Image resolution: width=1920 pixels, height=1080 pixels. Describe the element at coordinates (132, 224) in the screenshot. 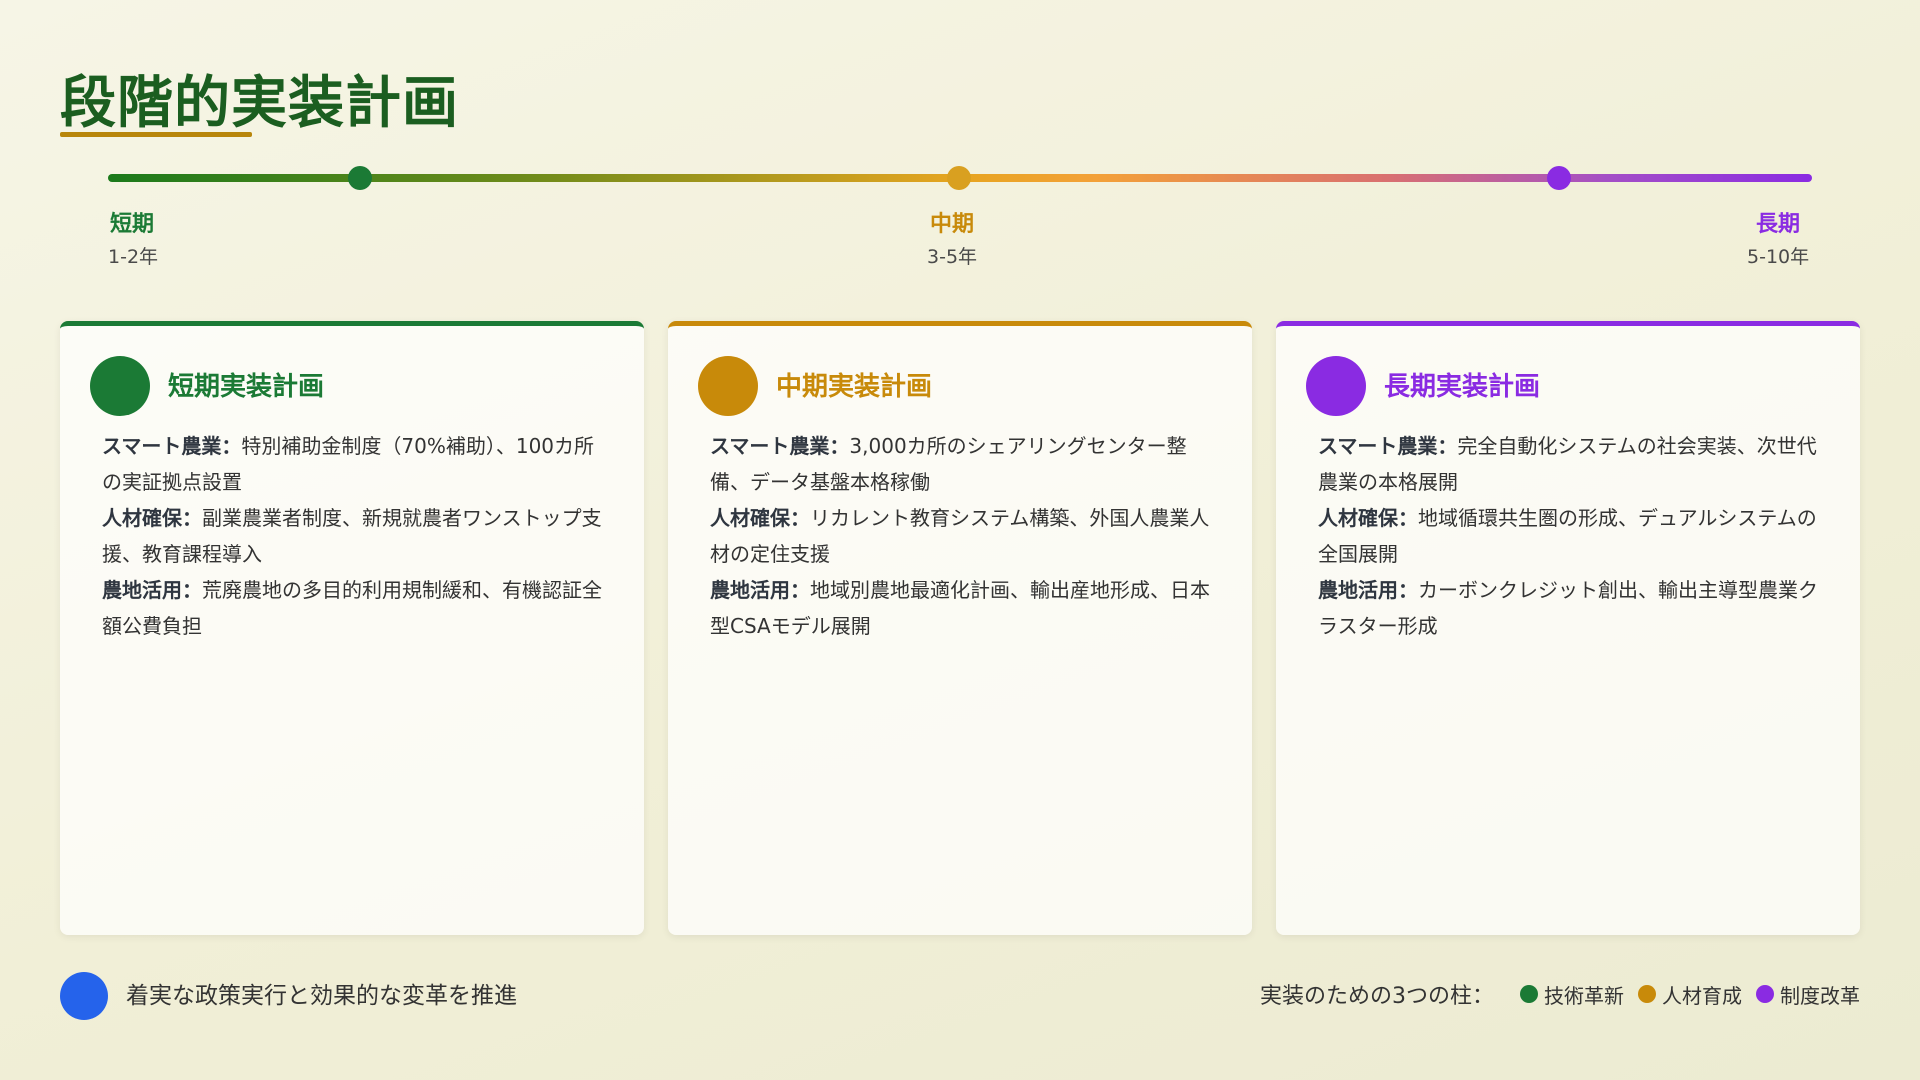

I see `timeline-label-short: 短期` at that location.